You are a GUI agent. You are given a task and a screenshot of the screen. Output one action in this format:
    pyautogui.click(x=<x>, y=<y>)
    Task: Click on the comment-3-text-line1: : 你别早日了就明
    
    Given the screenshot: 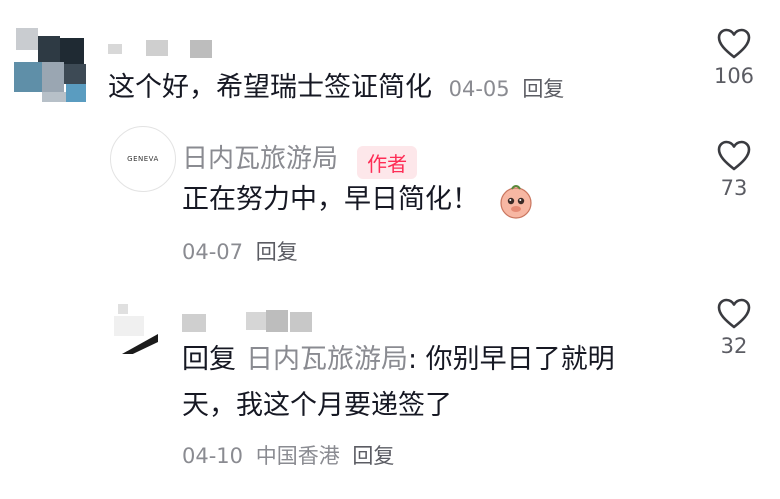 What is the action you would take?
    pyautogui.click(x=511, y=359)
    